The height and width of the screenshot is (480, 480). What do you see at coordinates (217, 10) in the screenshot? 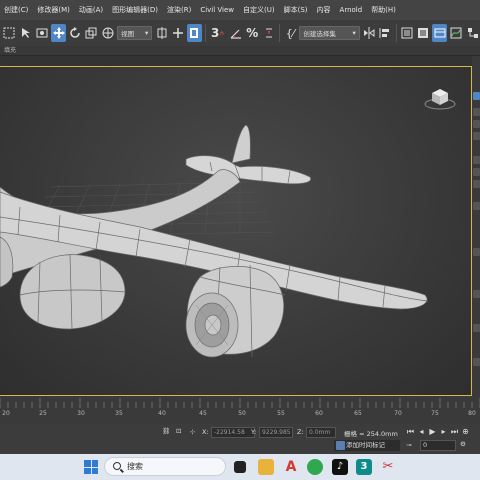
I see `menu-item-civil-view: Civil View` at bounding box center [217, 10].